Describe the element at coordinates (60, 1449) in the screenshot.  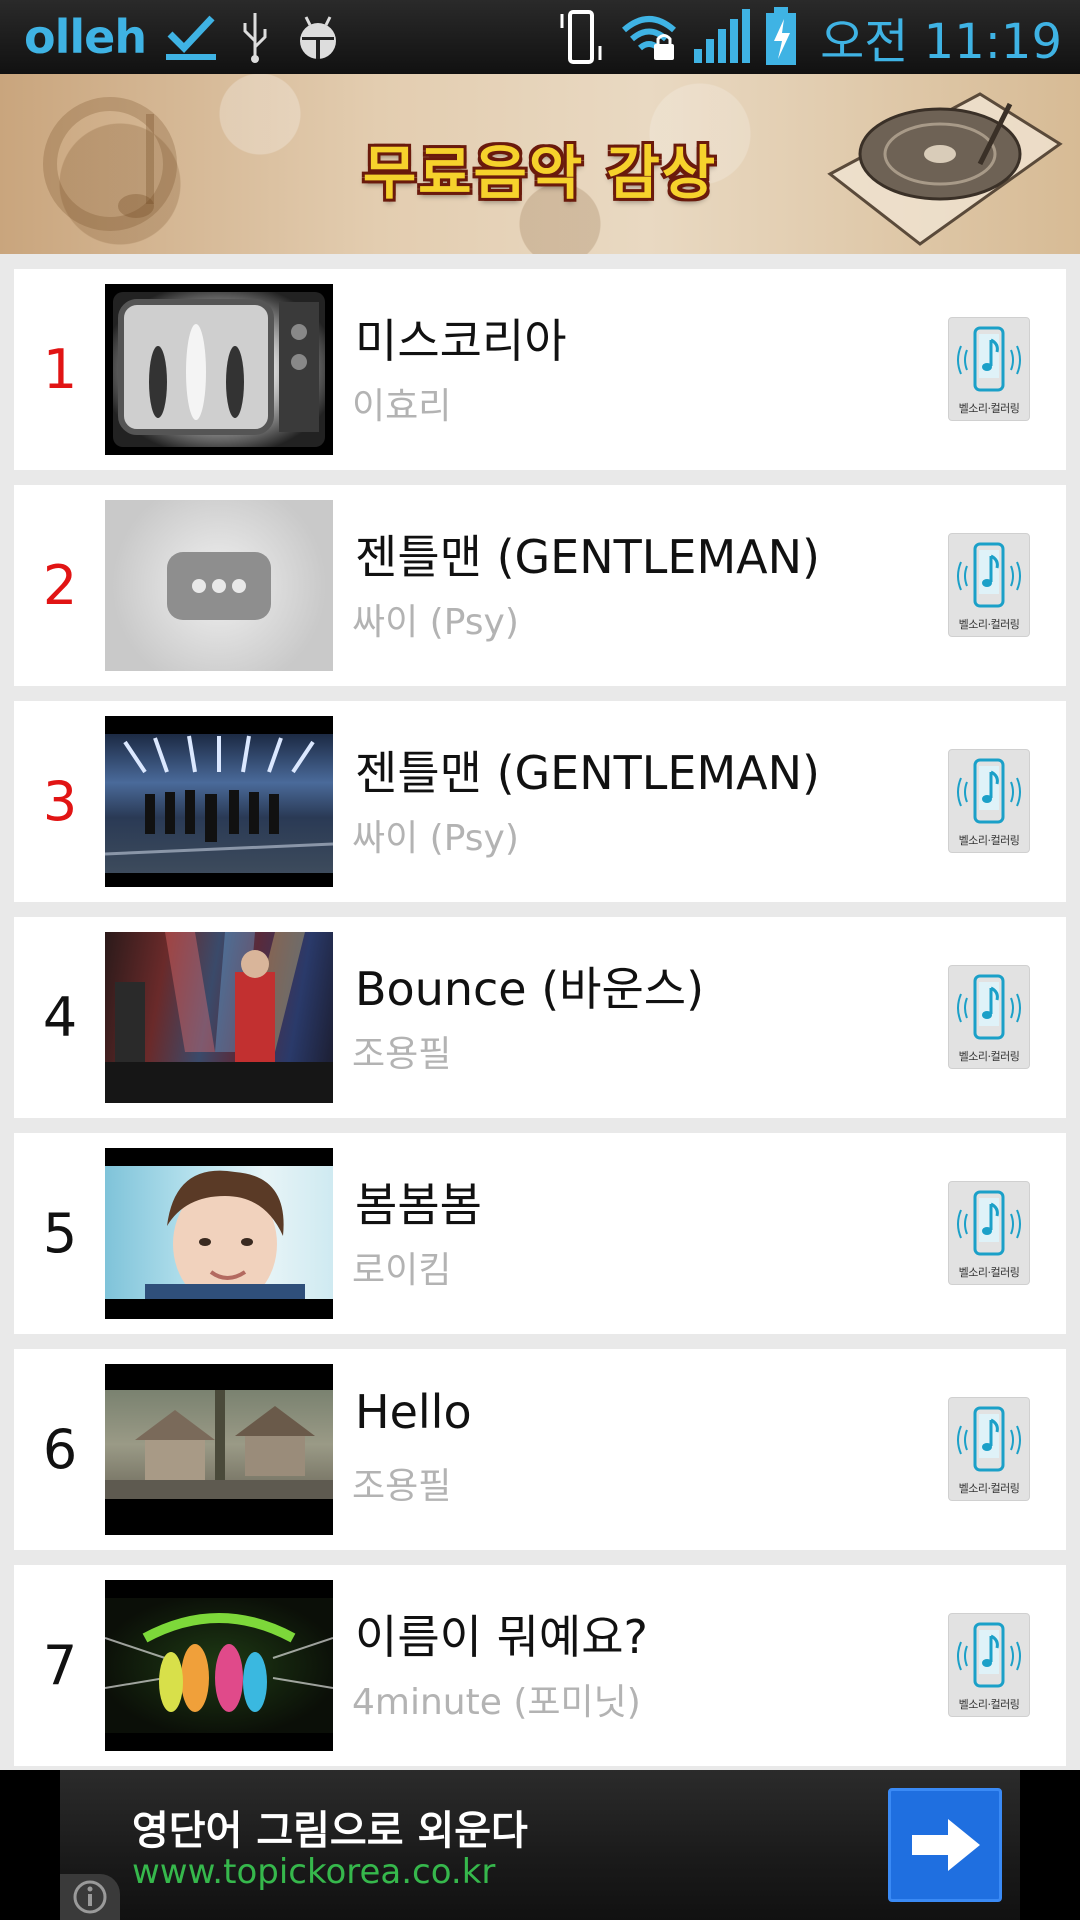
I see `rank-number: 6` at that location.